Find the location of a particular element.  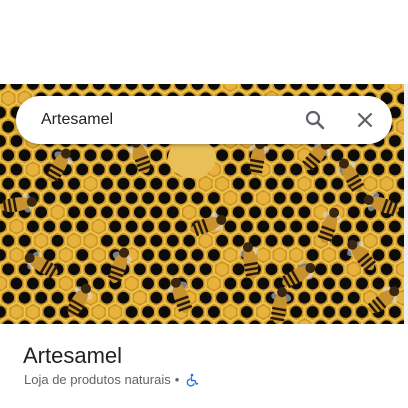

search-icon is located at coordinates (315, 120).